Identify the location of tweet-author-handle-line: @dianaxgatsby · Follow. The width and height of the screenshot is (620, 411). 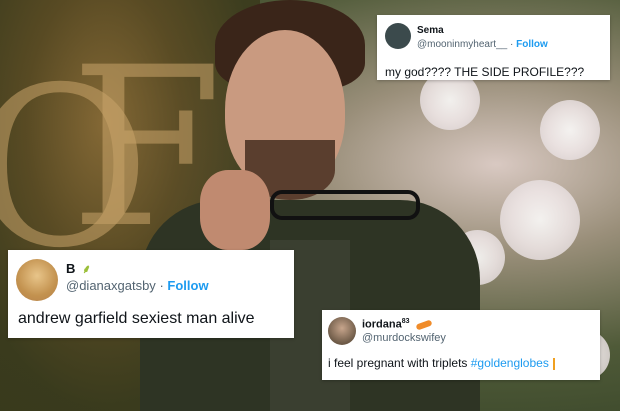
(137, 285).